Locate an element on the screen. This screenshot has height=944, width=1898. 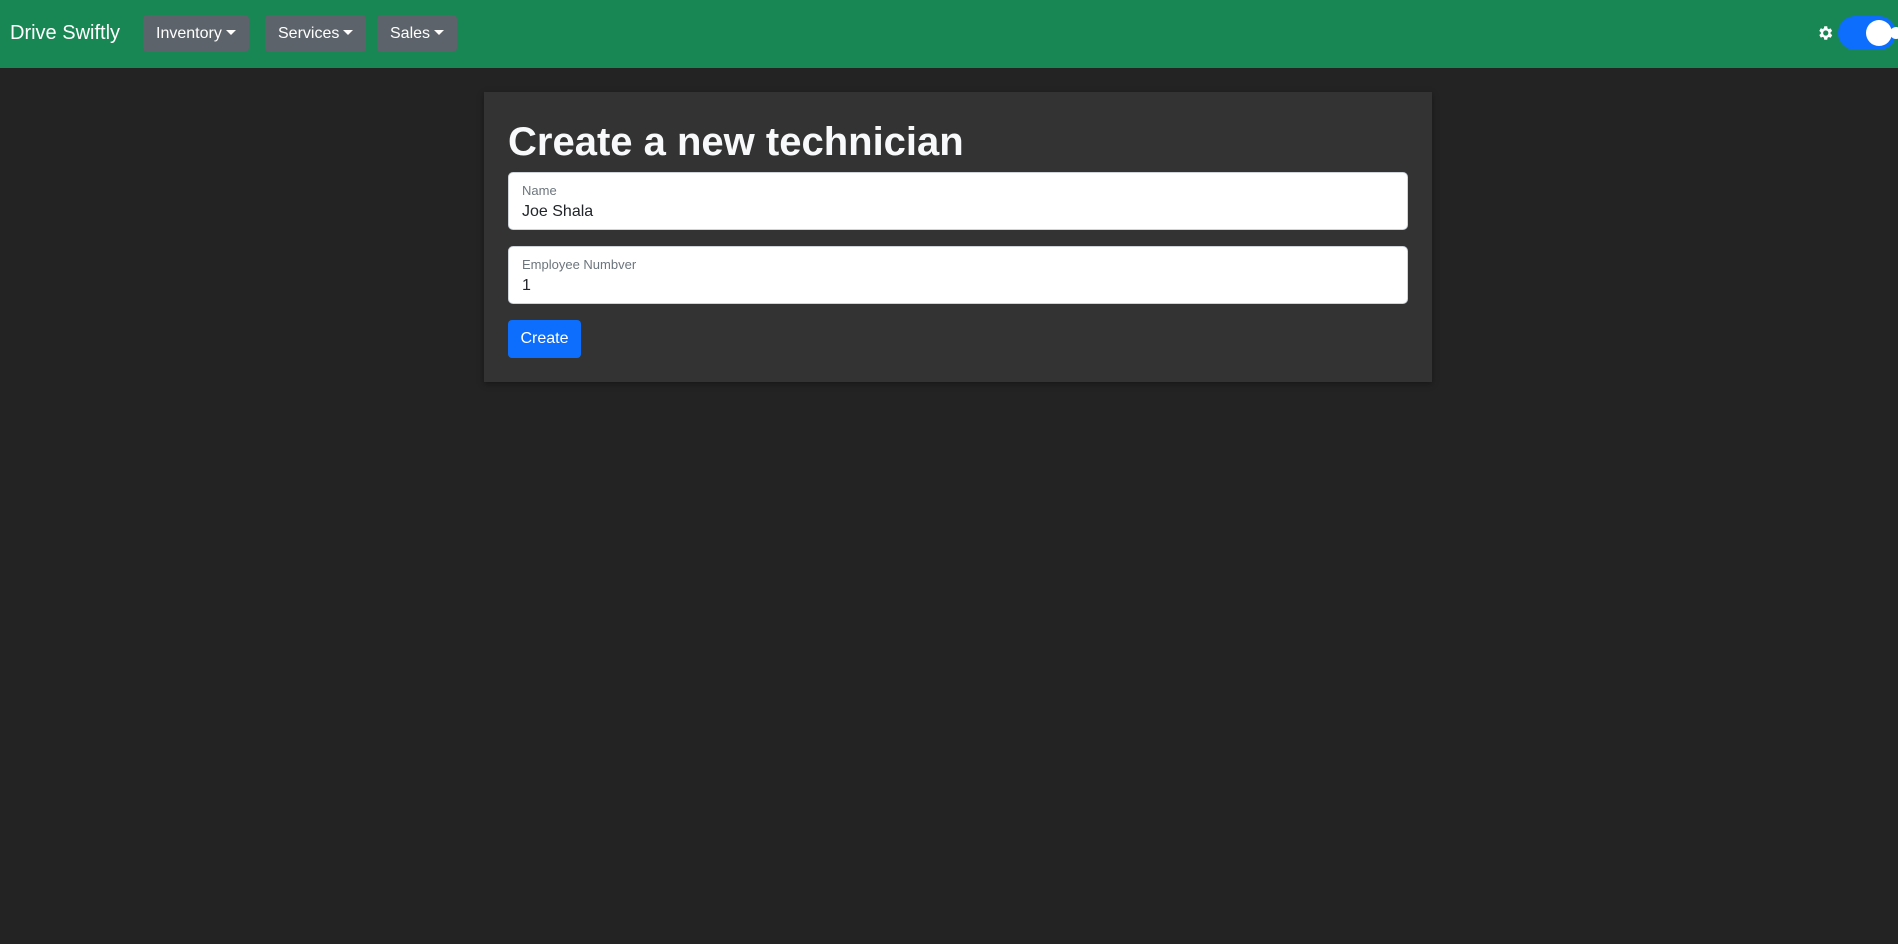
name-field: Name Joe Shala is located at coordinates (958, 201).